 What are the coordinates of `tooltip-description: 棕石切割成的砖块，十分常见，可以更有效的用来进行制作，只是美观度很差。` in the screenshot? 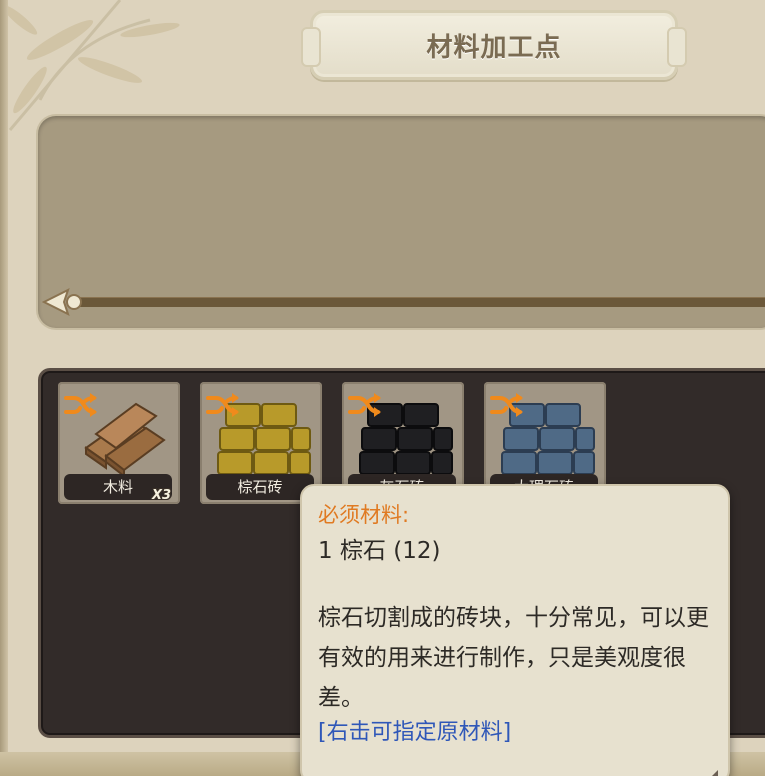 It's located at (513, 658).